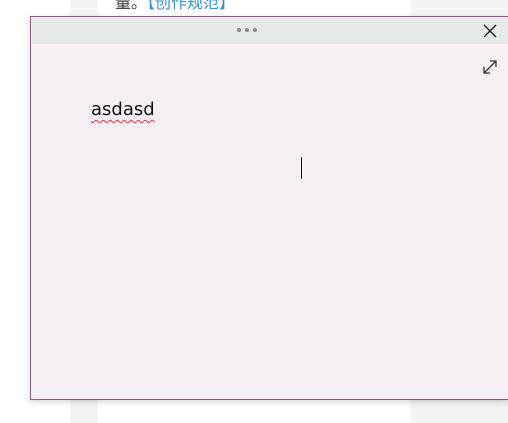 The image size is (508, 423). What do you see at coordinates (247, 30) in the screenshot?
I see `drag-handle-icon` at bounding box center [247, 30].